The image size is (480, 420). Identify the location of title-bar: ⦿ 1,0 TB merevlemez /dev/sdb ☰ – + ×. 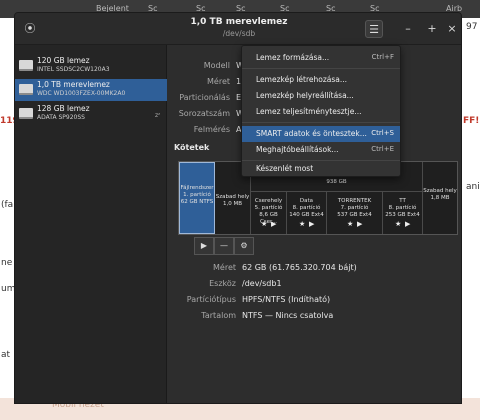
(238, 29).